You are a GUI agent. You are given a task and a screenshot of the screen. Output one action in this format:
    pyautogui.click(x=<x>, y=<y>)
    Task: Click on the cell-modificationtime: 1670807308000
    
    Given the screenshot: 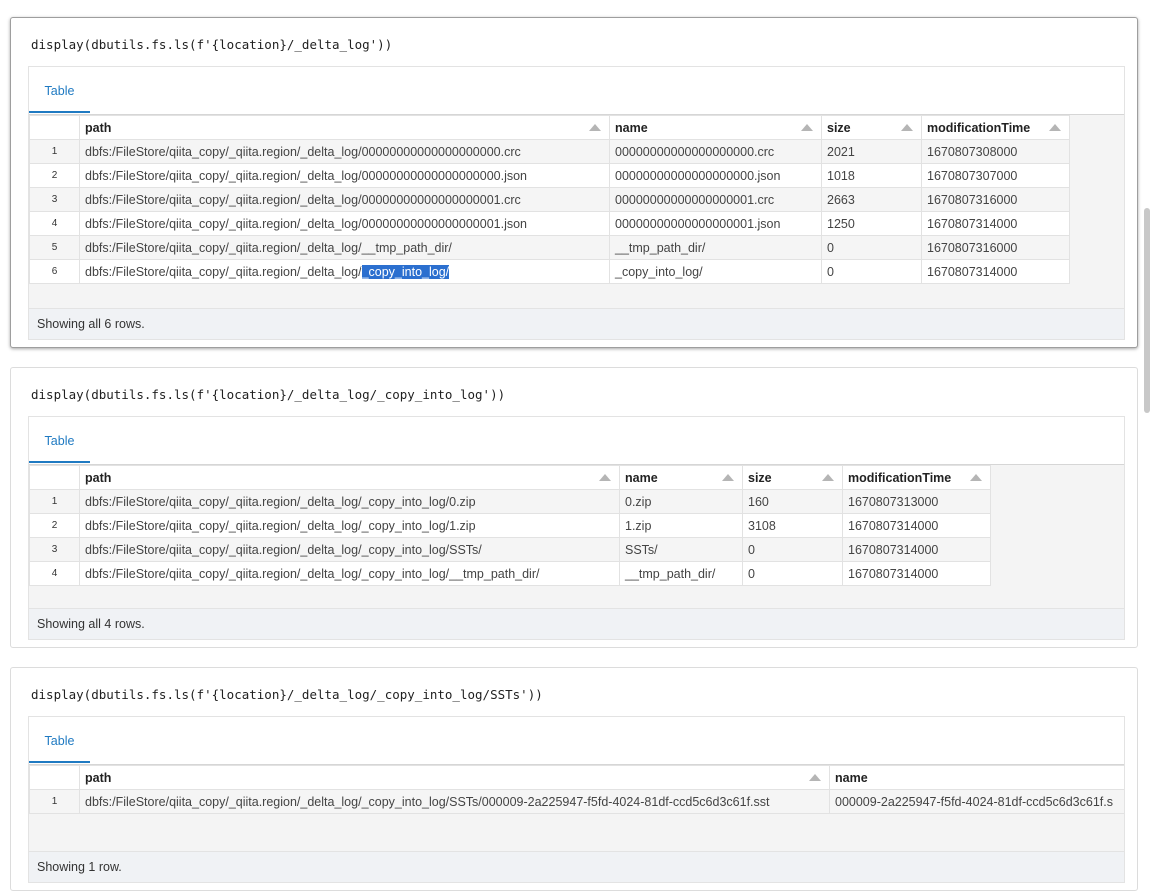 What is the action you would take?
    pyautogui.click(x=995, y=151)
    